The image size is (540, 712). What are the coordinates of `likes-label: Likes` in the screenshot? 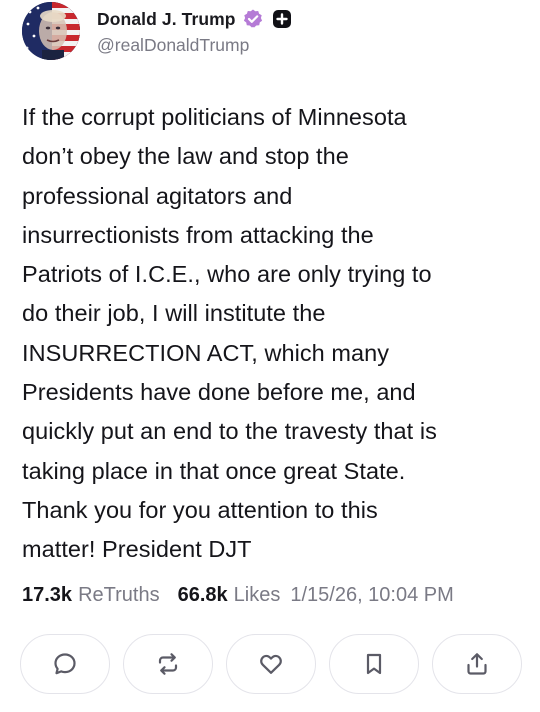 It's located at (257, 595).